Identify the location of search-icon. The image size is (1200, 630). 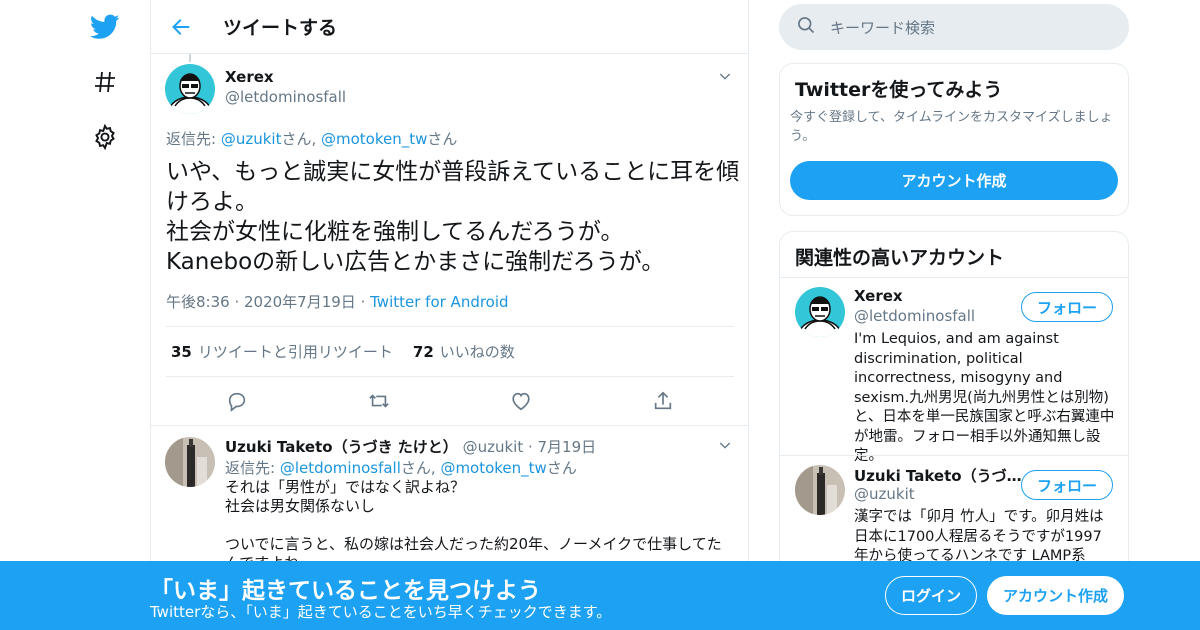
(806, 27).